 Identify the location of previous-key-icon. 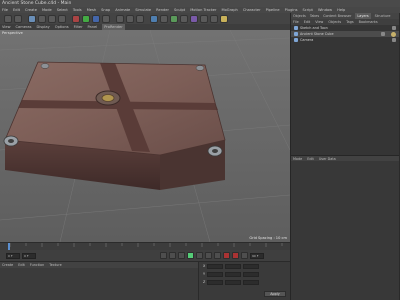
(172, 255).